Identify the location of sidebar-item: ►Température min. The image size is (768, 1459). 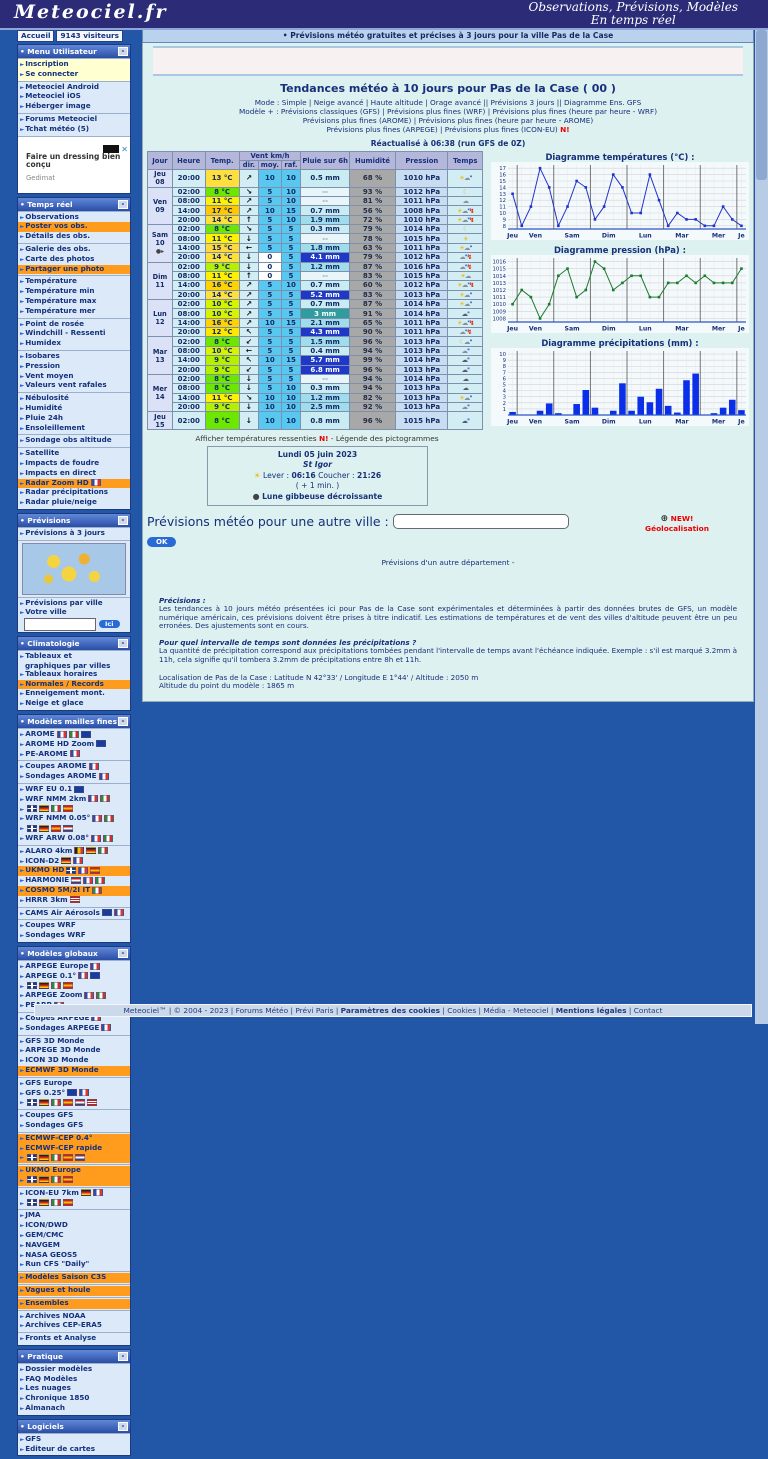
(74, 292).